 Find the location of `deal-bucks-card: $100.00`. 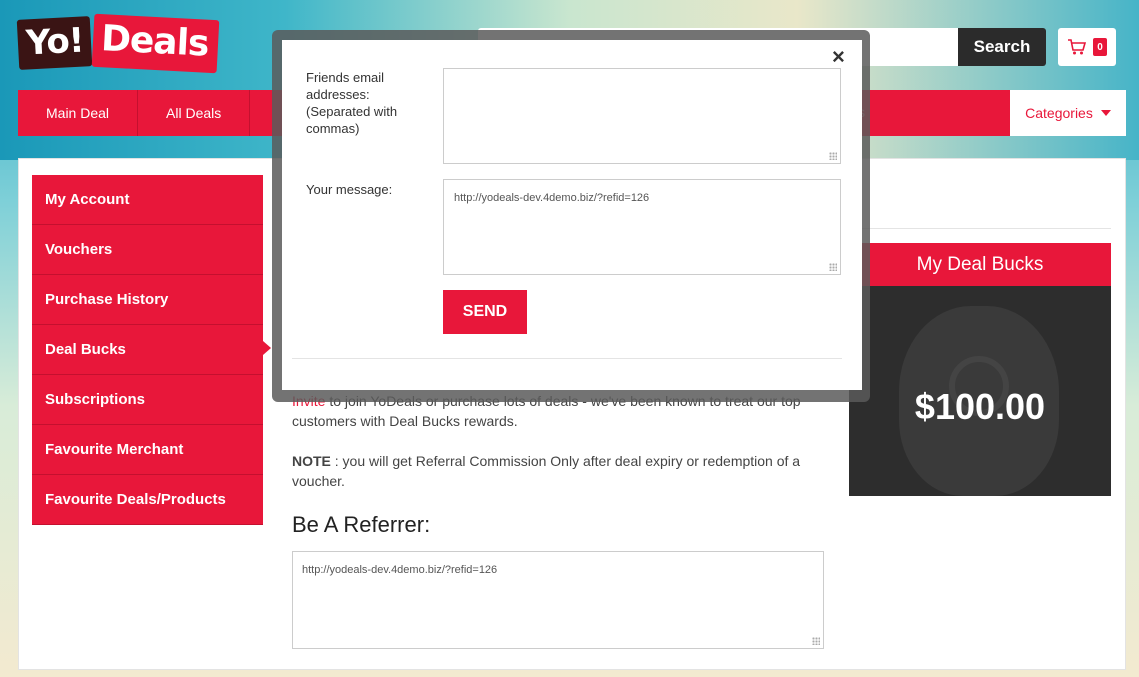

deal-bucks-card: $100.00 is located at coordinates (980, 391).